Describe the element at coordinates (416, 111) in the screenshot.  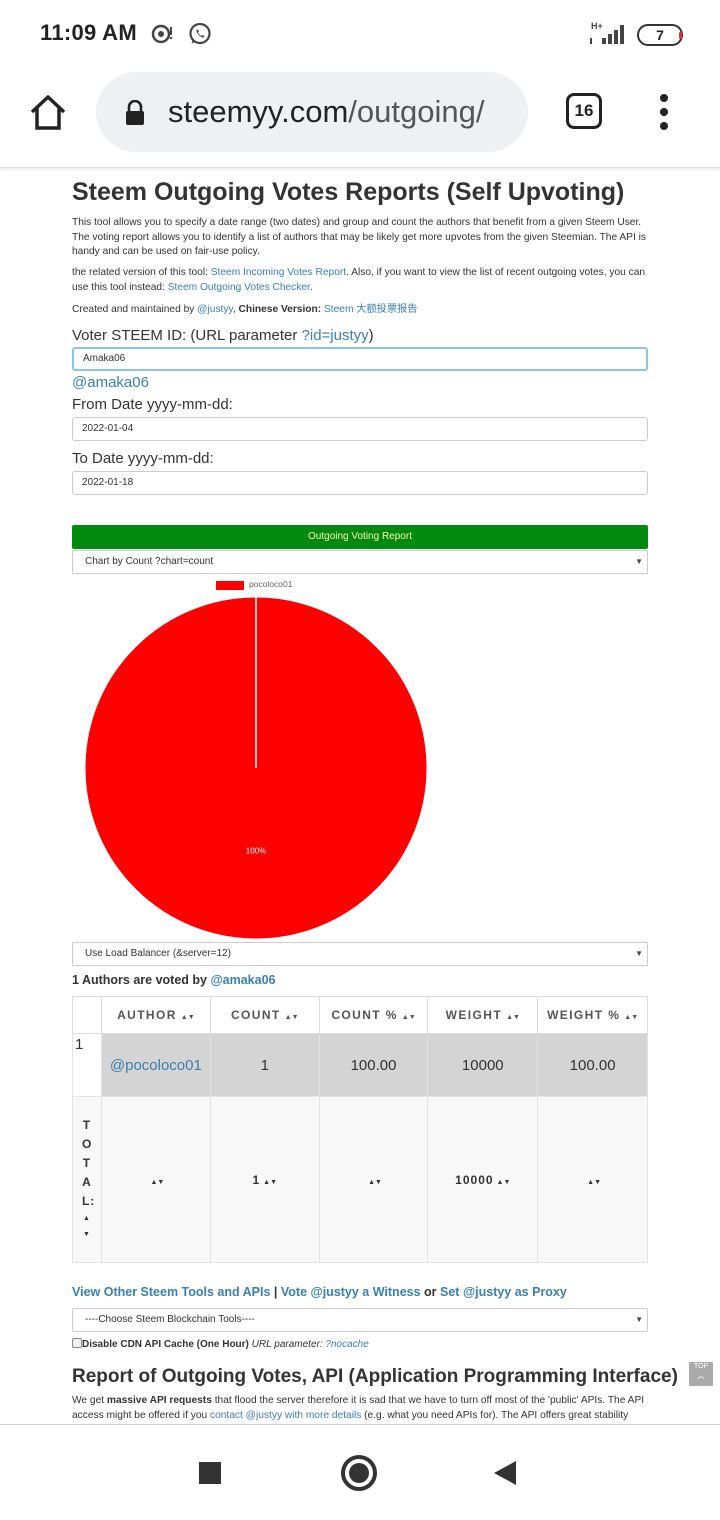
I see `url-path: /outgoing/` at that location.